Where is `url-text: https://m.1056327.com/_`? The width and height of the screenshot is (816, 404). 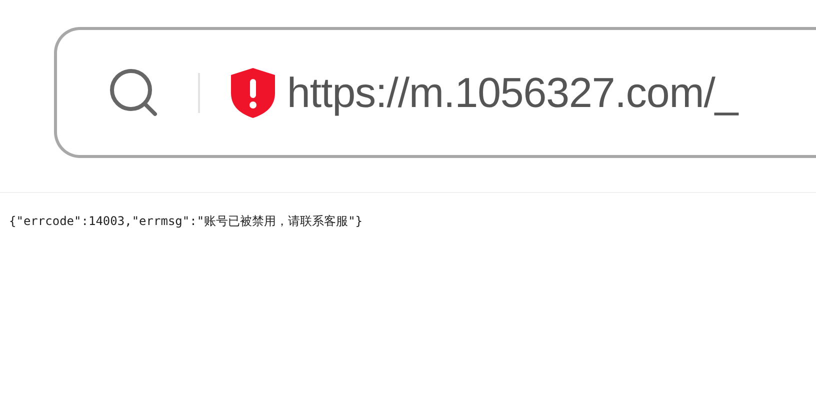 url-text: https://m.1056327.com/_ is located at coordinates (512, 92).